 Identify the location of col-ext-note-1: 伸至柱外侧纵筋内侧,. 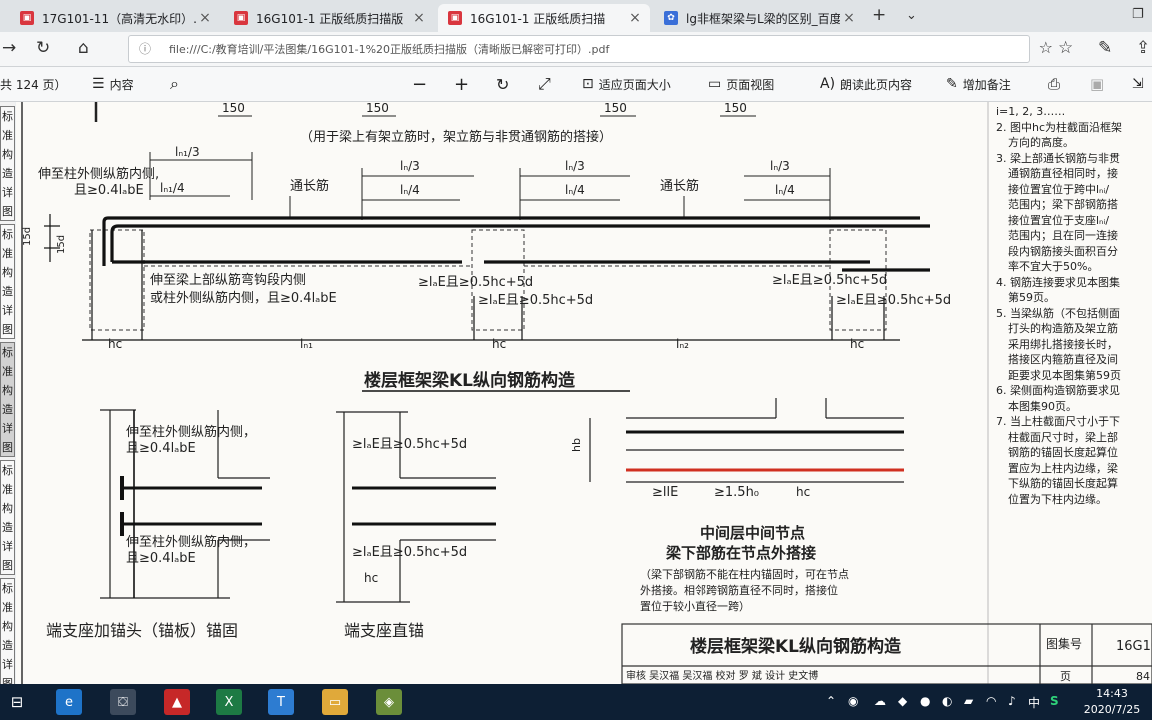
(98, 174).